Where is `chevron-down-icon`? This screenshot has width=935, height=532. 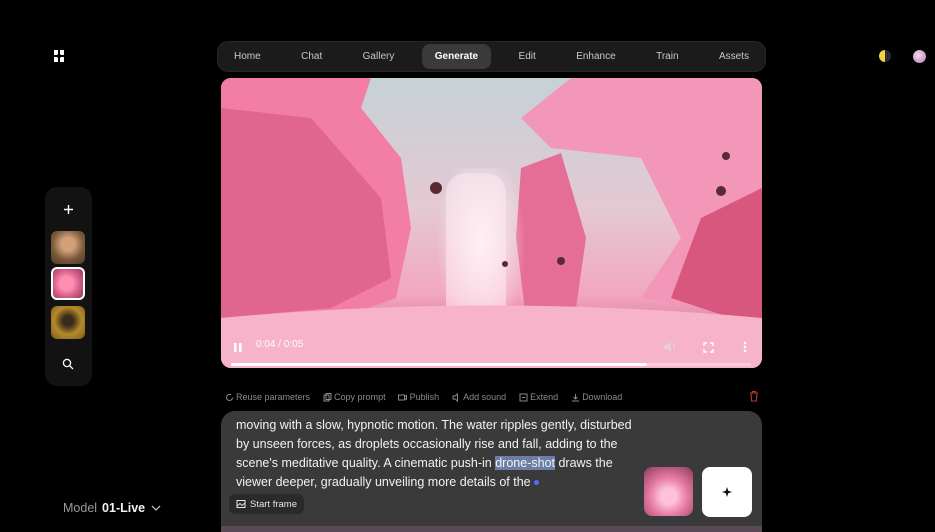
chevron-down-icon is located at coordinates (156, 508).